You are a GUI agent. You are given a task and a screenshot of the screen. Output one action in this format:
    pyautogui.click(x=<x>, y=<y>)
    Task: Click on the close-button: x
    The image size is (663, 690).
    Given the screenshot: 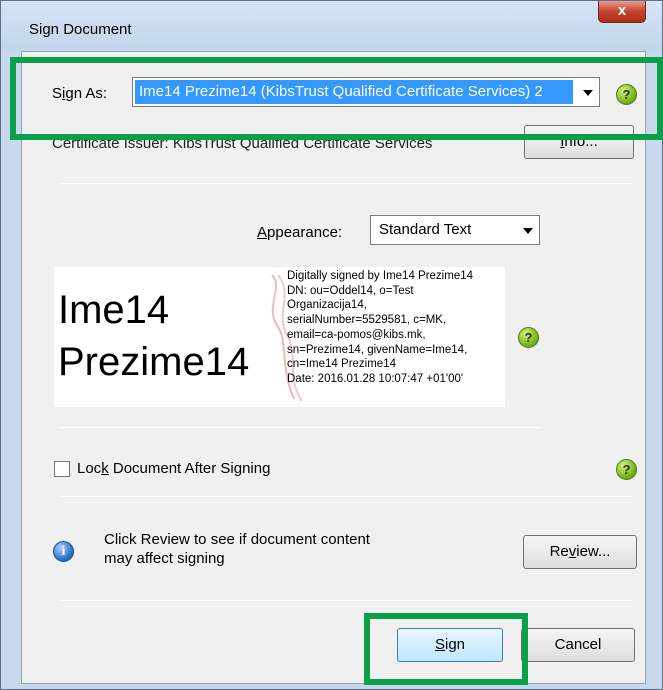 What is the action you would take?
    pyautogui.click(x=622, y=12)
    